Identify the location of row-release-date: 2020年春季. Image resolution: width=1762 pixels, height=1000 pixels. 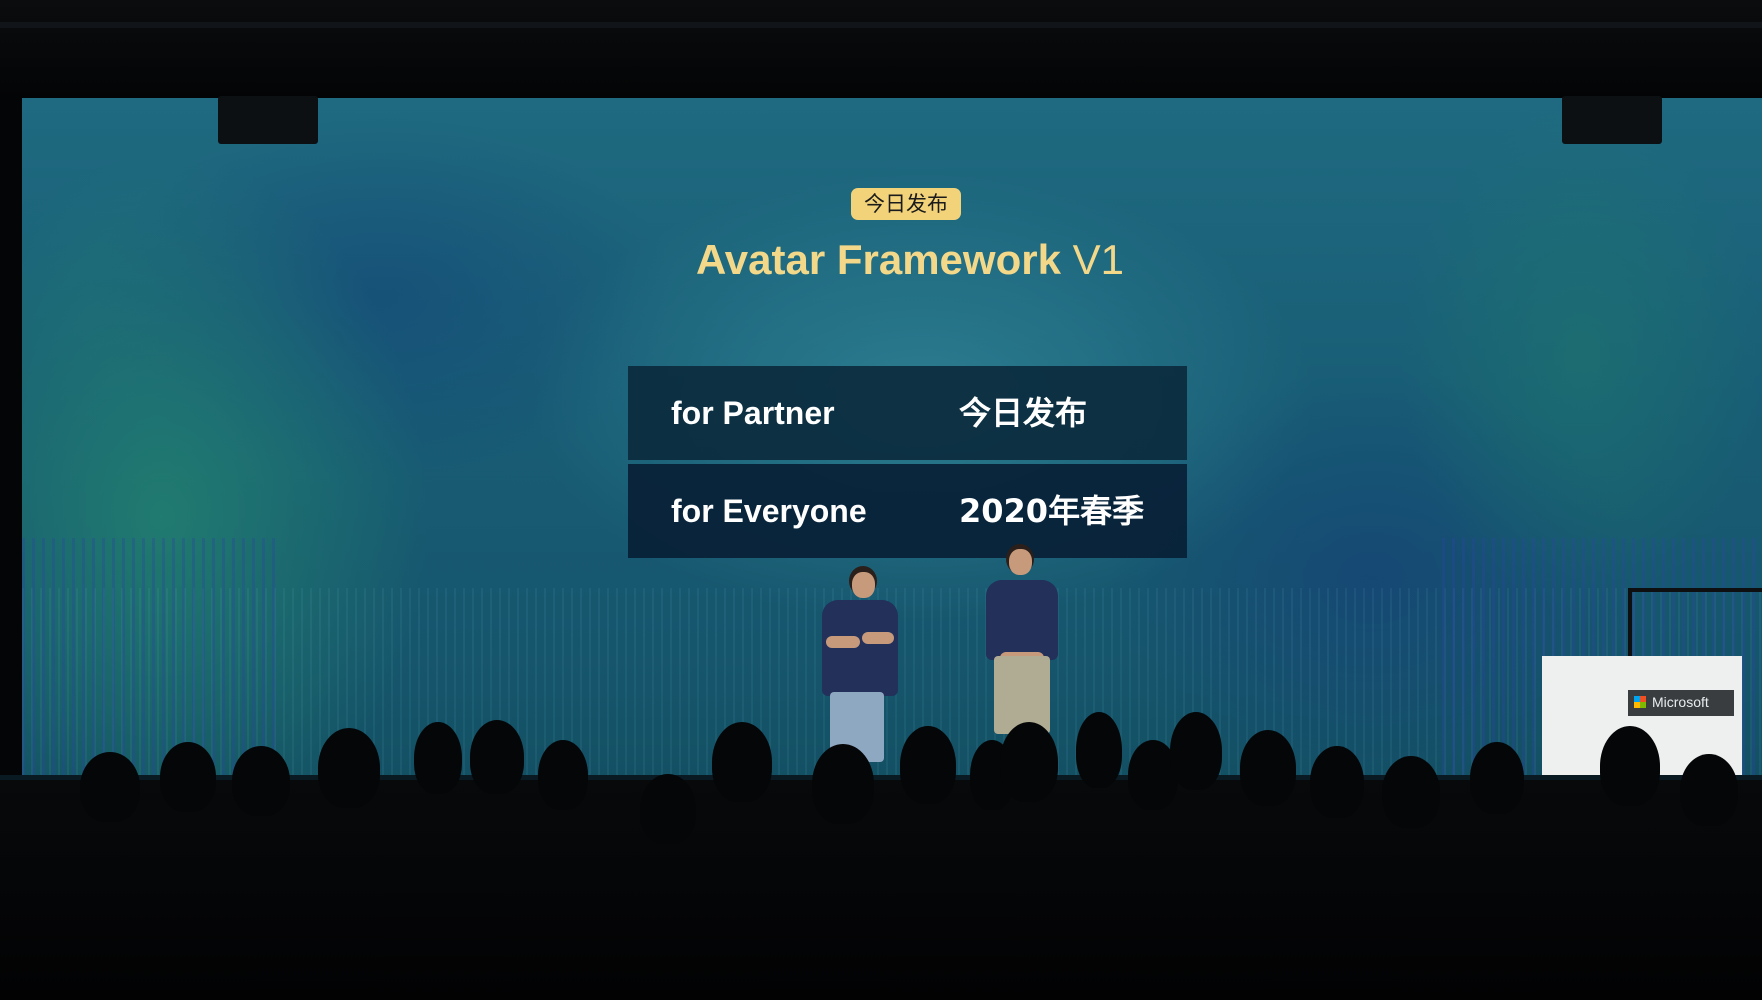
(1052, 511).